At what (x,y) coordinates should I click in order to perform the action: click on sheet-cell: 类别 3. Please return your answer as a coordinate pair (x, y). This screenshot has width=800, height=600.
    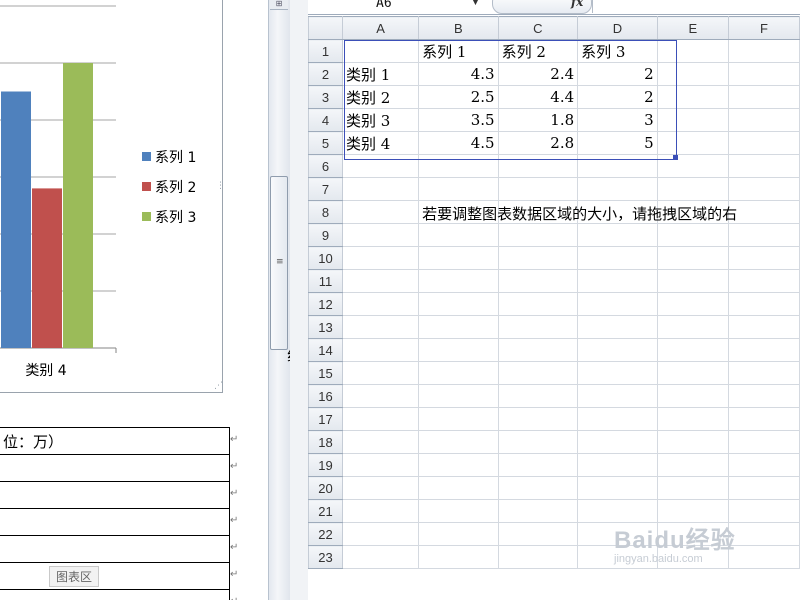
    Looking at the image, I should click on (380, 120).